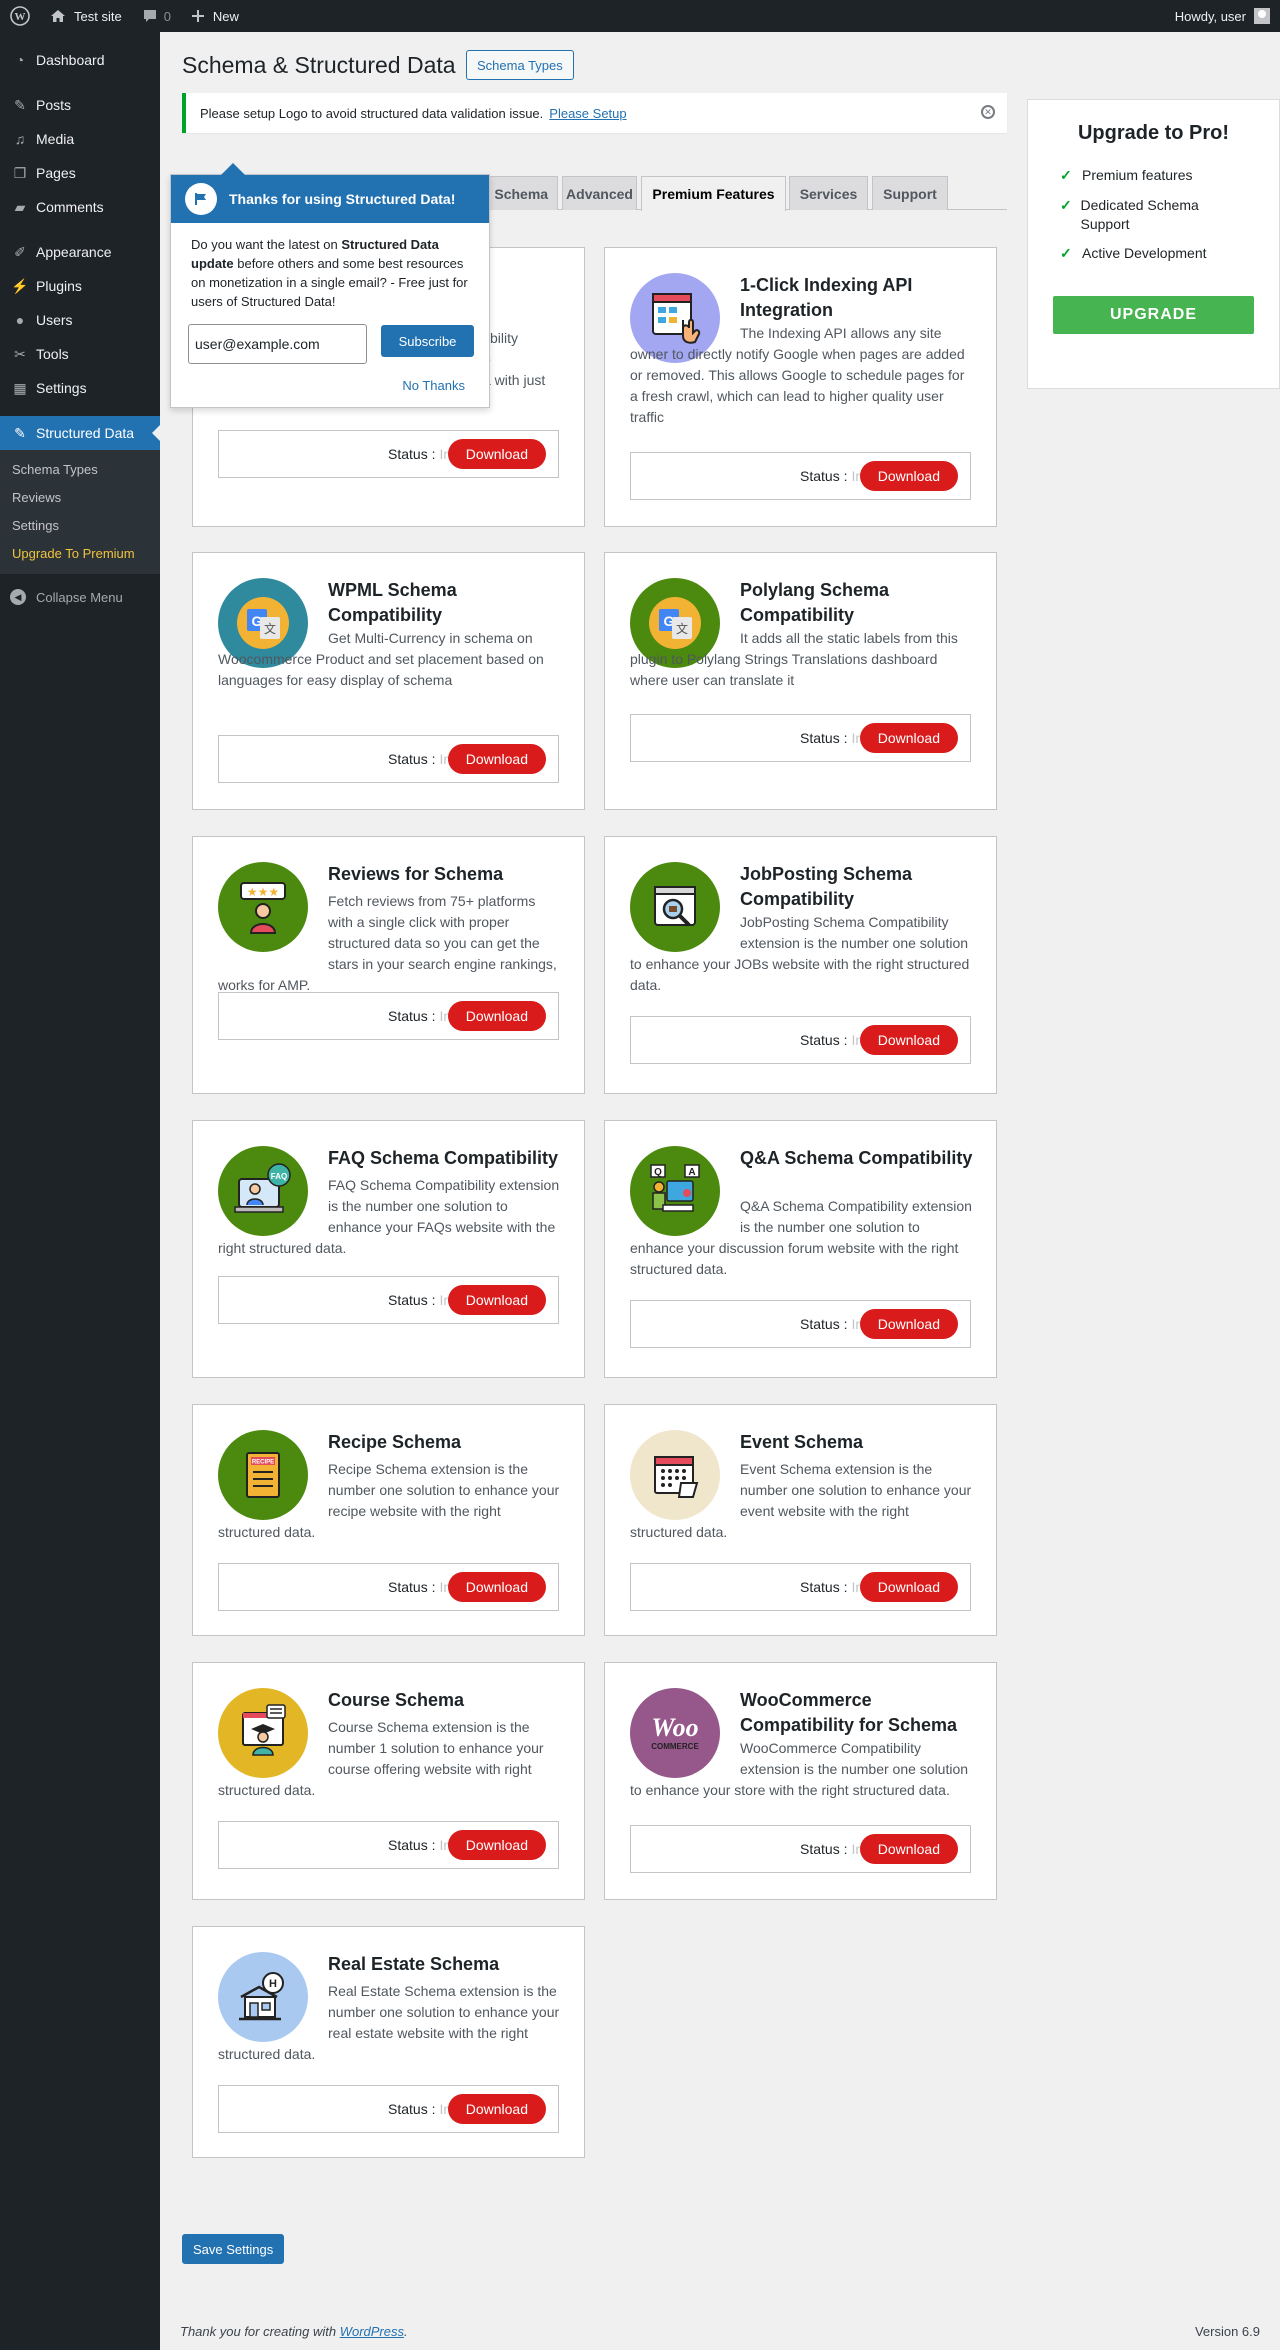 This screenshot has width=1280, height=2350. I want to click on sidebar-item-label: Users, so click(54, 320).